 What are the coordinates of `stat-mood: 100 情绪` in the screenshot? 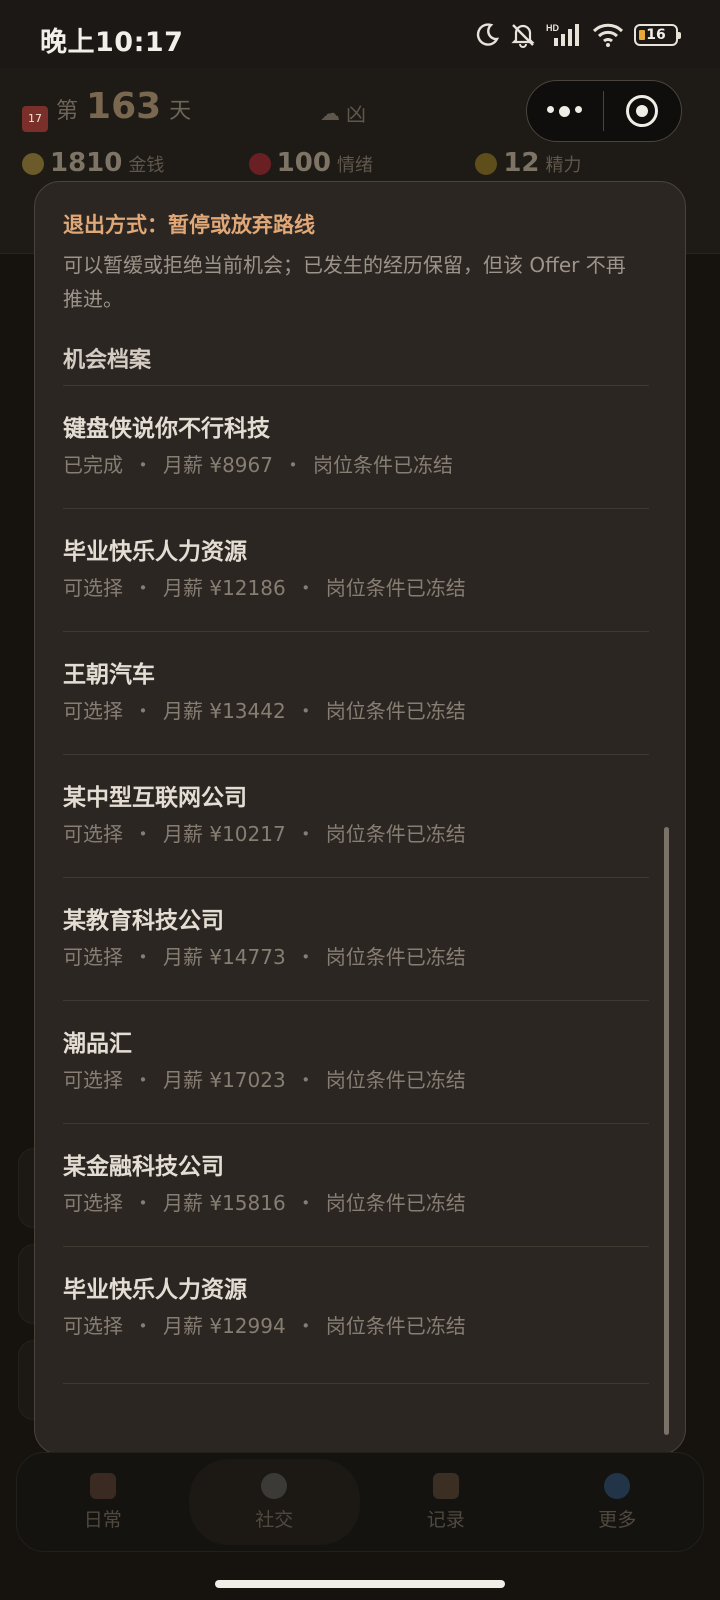 It's located at (362, 163).